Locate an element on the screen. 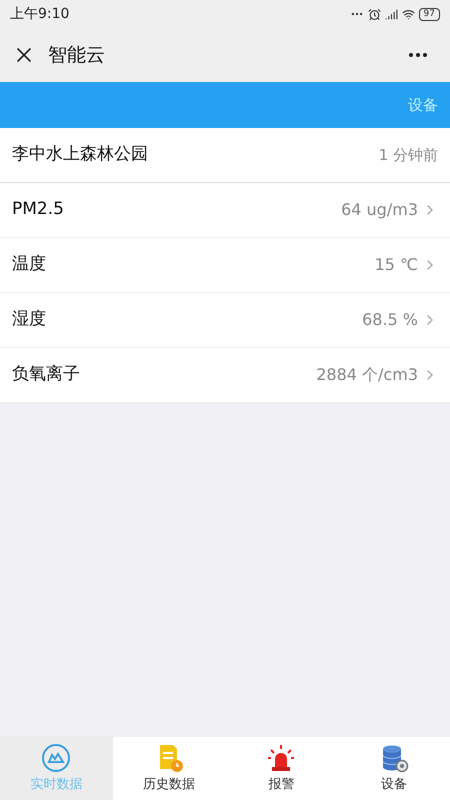  reading-row: PM2.5 64 ug/m3 is located at coordinates (225, 210).